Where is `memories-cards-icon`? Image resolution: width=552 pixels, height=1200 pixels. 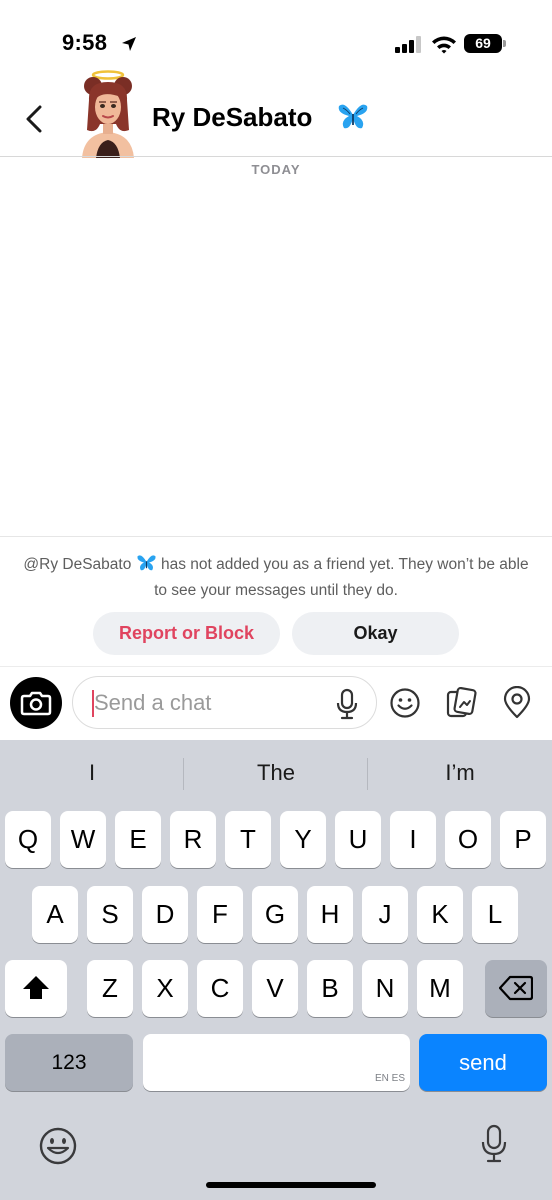 memories-cards-icon is located at coordinates (461, 703).